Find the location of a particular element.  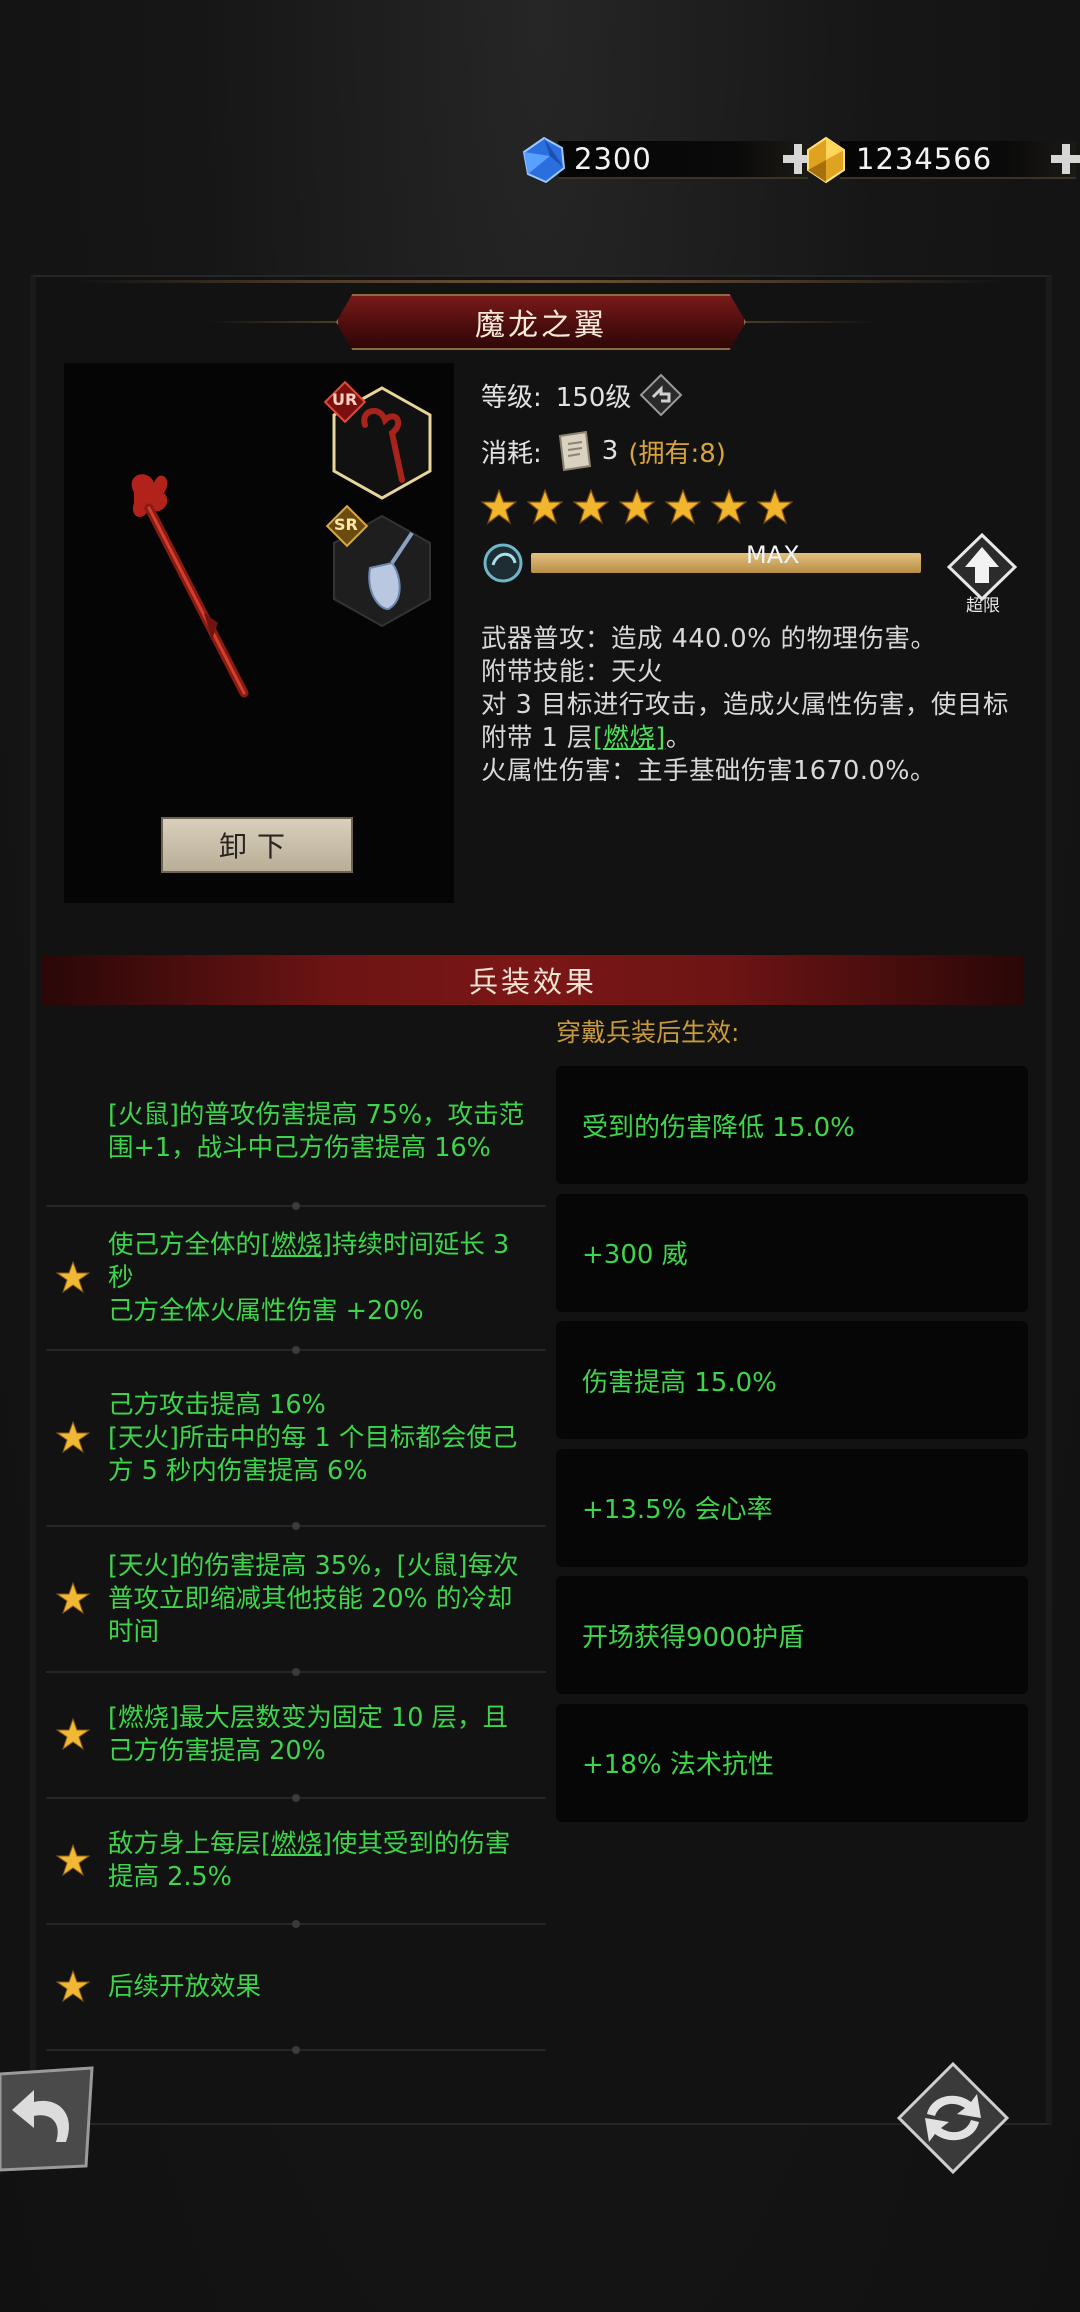

cost-amount: 3 is located at coordinates (610, 451).